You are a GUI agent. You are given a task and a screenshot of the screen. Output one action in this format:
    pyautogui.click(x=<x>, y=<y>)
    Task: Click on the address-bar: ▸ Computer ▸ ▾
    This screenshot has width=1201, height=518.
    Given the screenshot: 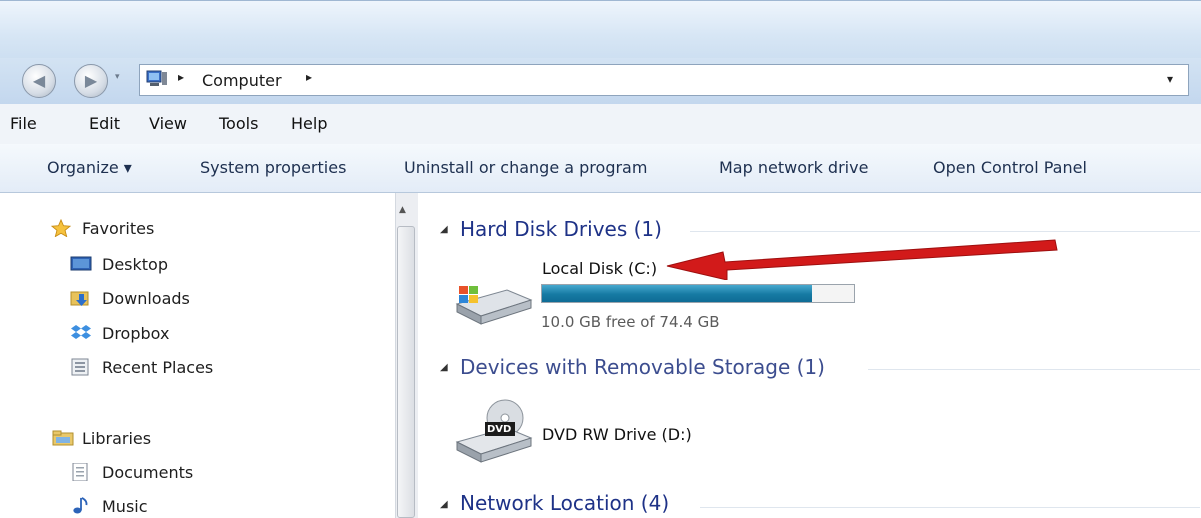 What is the action you would take?
    pyautogui.click(x=664, y=80)
    